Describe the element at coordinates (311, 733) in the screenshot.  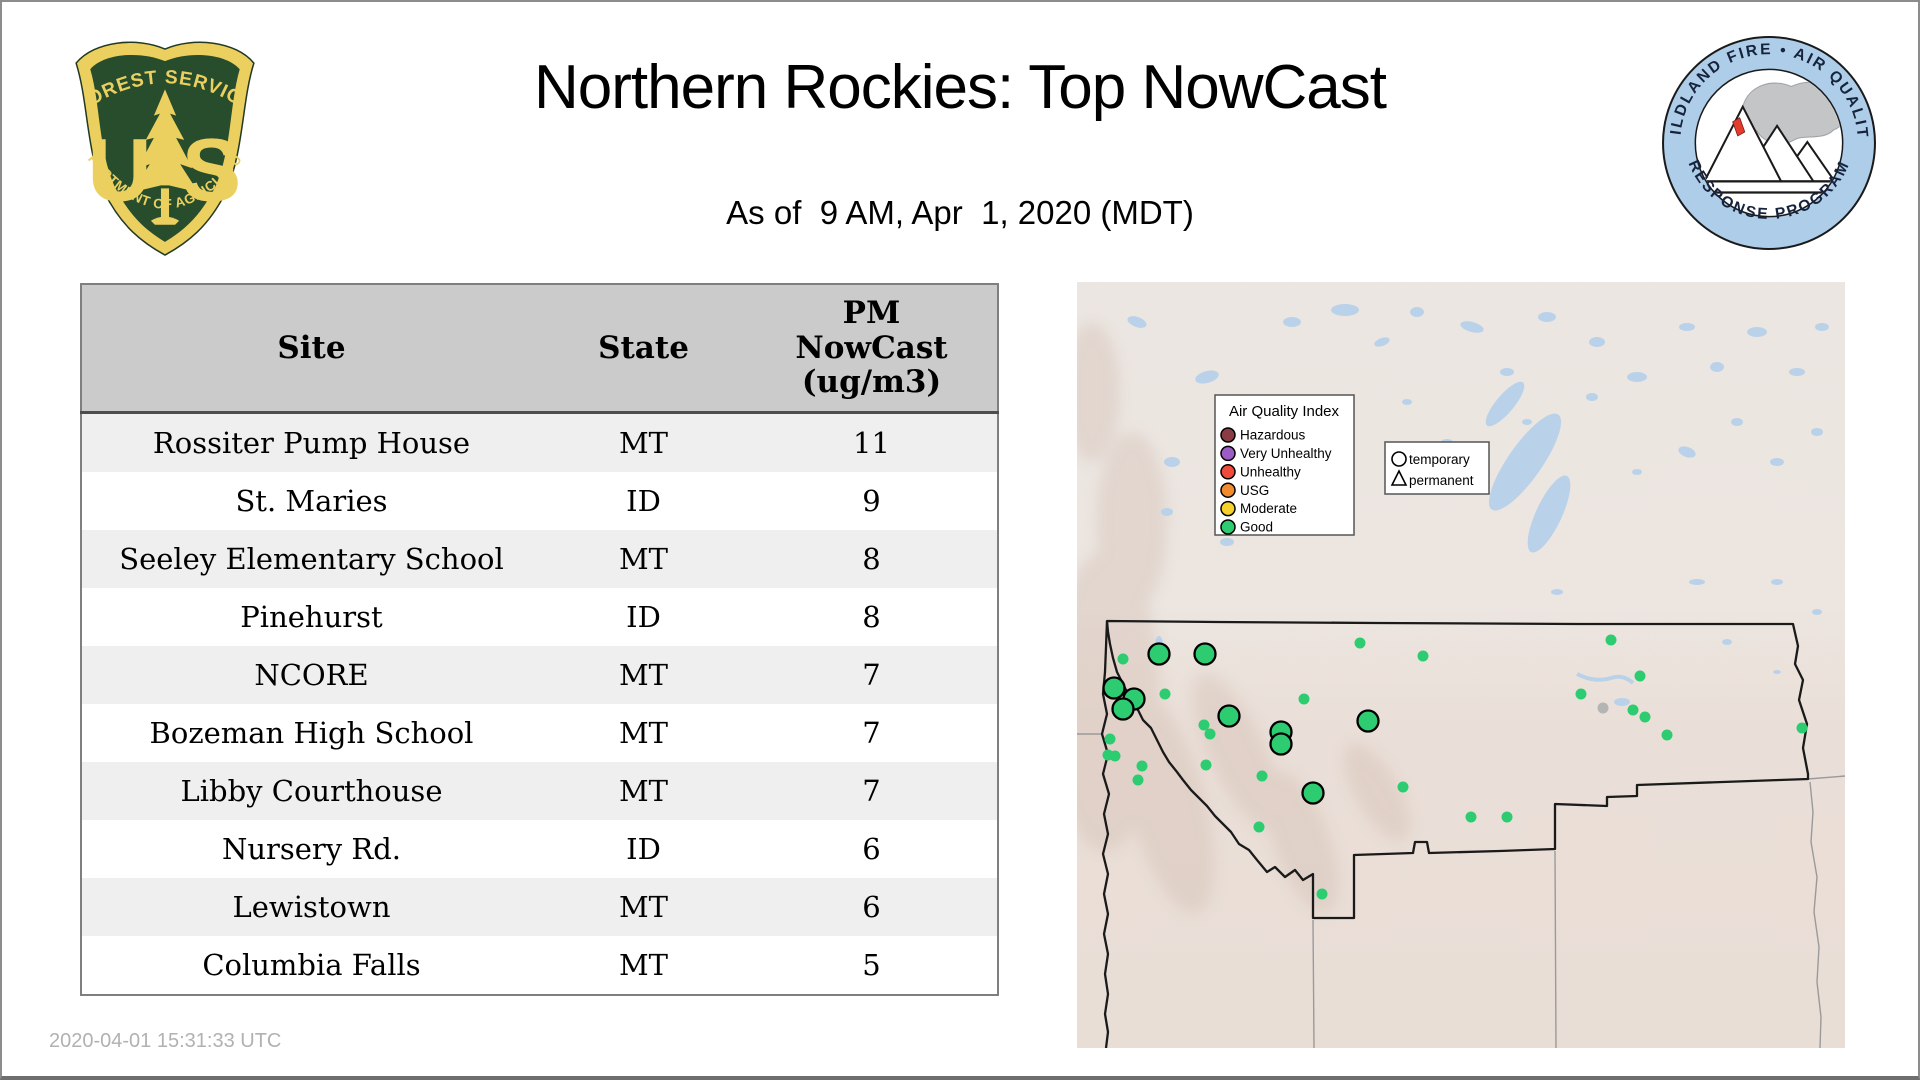
I see `site-cell: Bozeman High School` at that location.